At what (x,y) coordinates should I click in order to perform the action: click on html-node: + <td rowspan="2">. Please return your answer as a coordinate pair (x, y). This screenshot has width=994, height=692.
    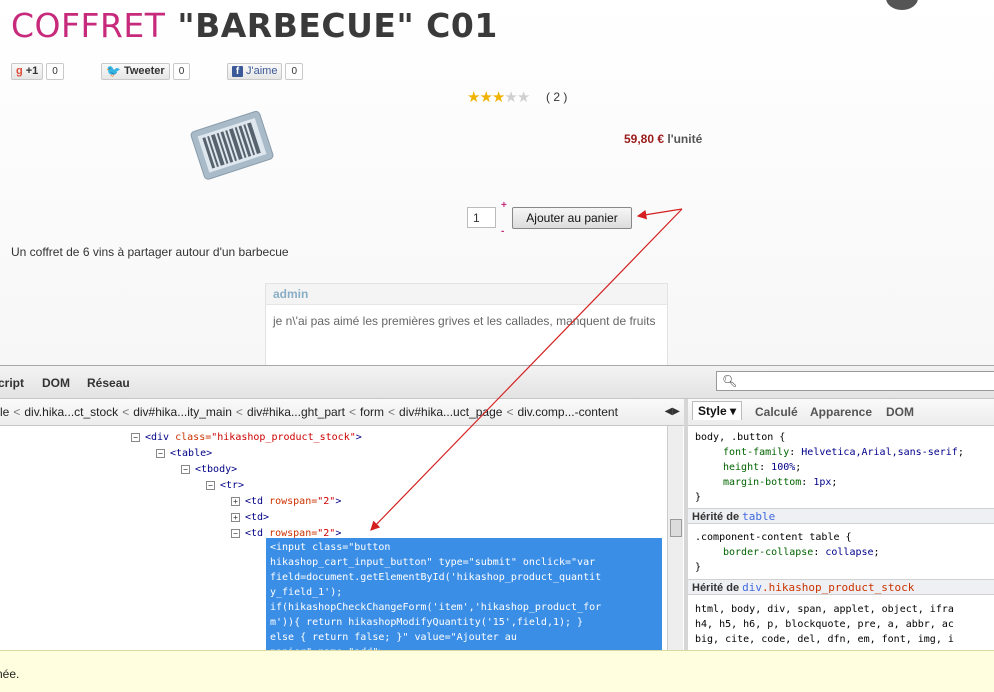
    Looking at the image, I should click on (286, 501).